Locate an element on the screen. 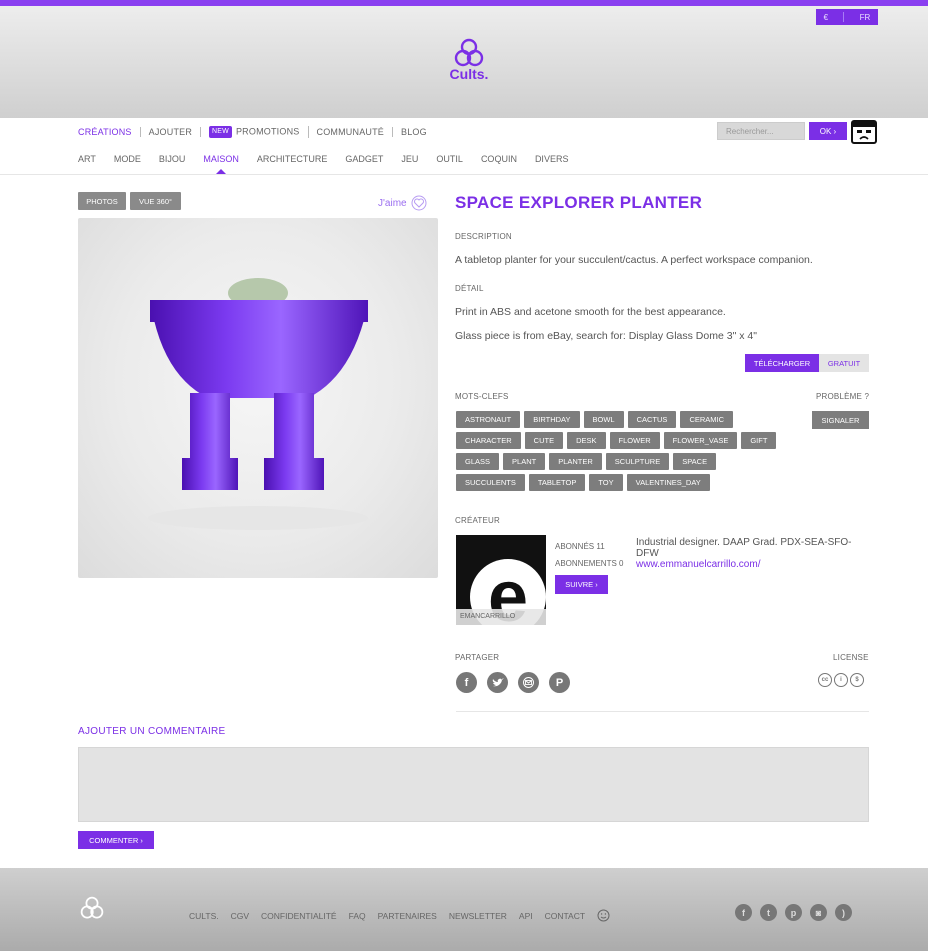  category-coquin: COQUIN is located at coordinates (499, 159).